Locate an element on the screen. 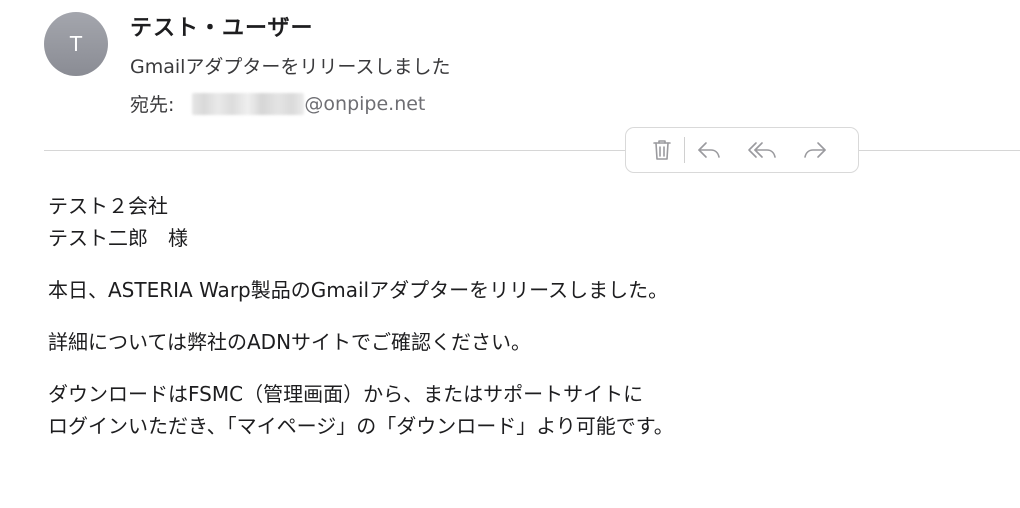 This screenshot has height=508, width=1020. body-line-download-1: ダウンロードはFSMC（管理画面）から、またはサポートサイトに is located at coordinates (346, 394).